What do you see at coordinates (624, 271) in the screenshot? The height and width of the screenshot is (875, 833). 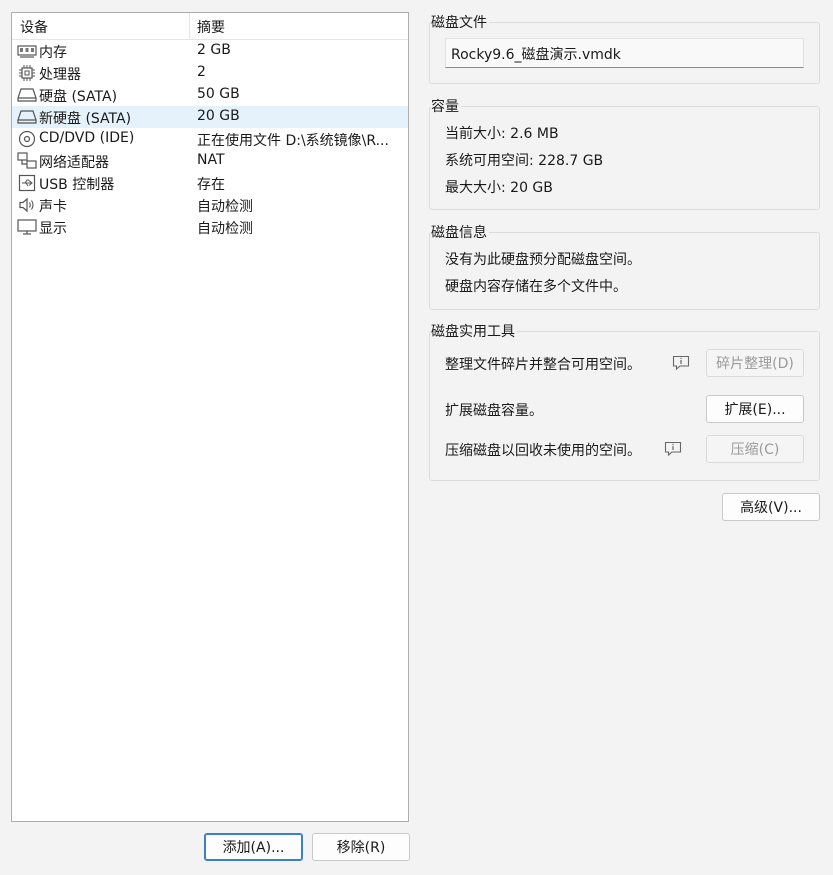 I see `disk-info-group` at bounding box center [624, 271].